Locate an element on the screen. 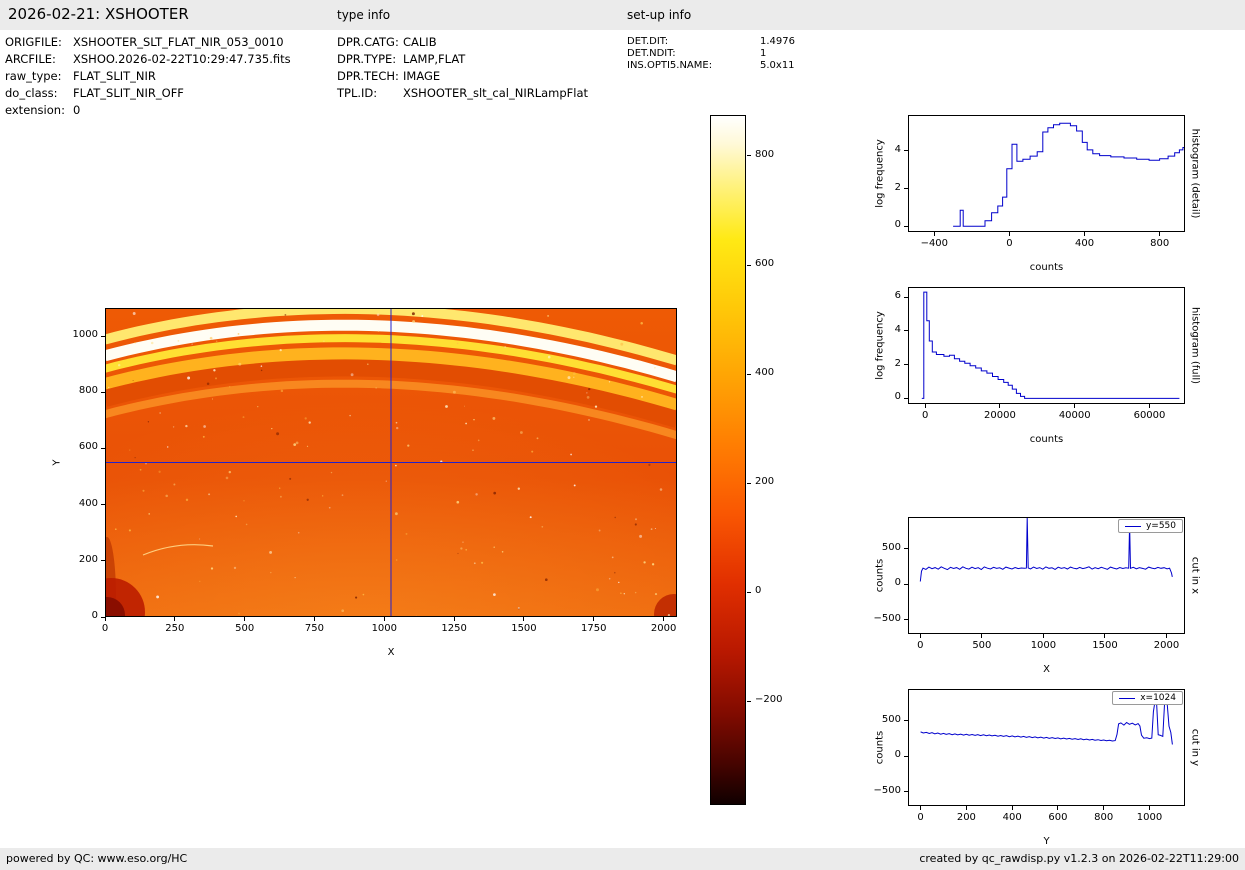 The height and width of the screenshot is (870, 1245). page-title: 2026-02-21: XSHOOTER is located at coordinates (98, 14).